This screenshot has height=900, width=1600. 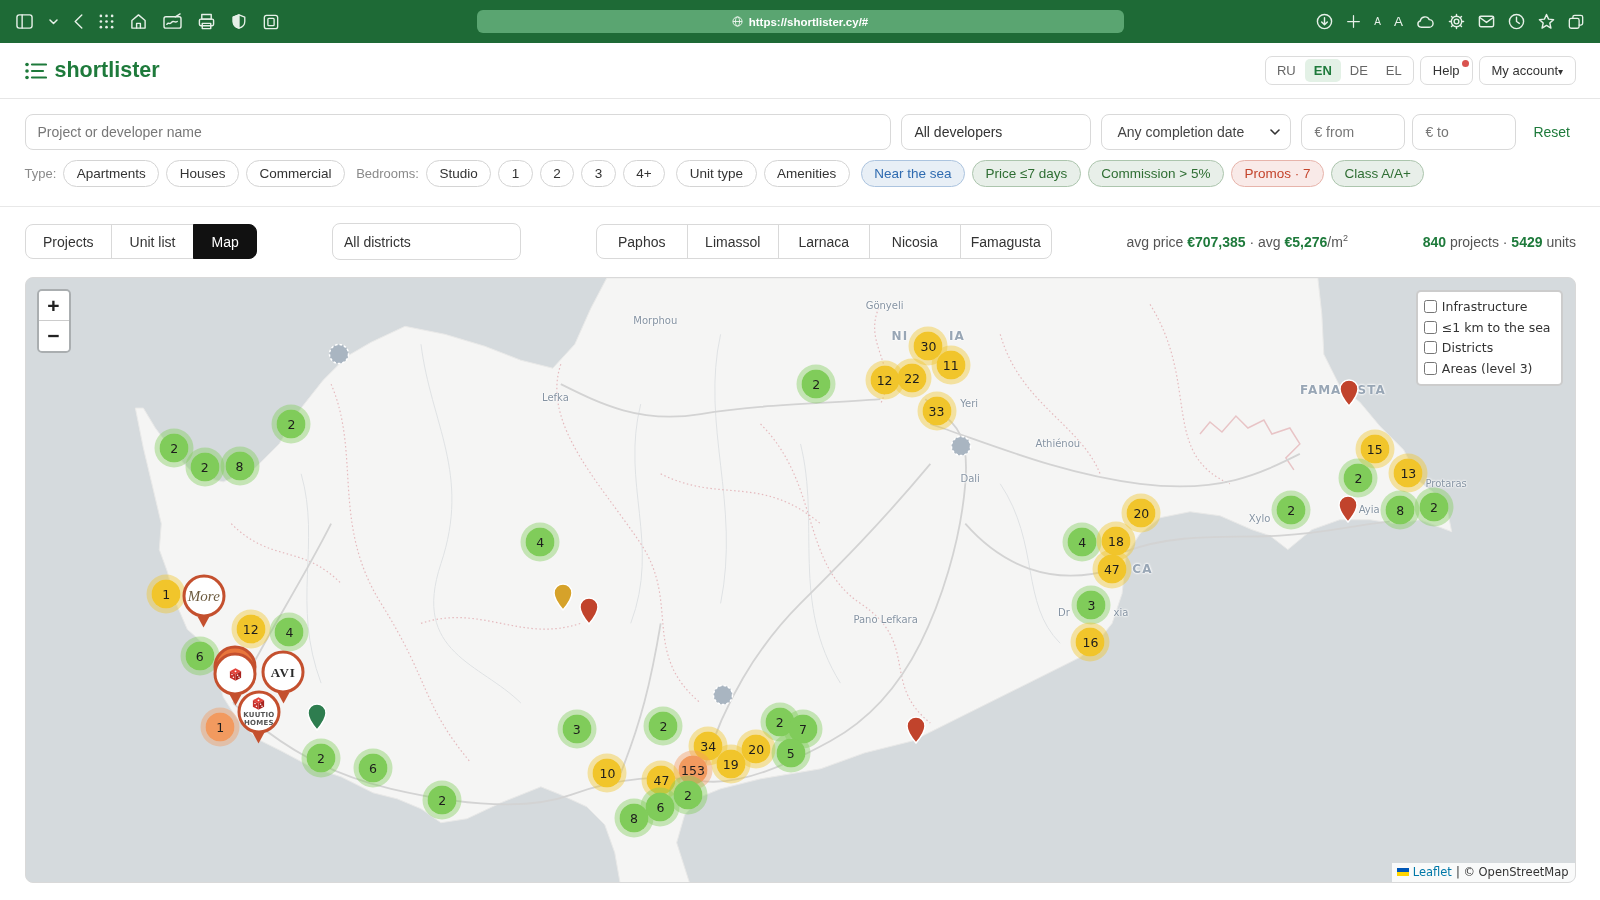 I want to click on help-button: Help, so click(x=1446, y=70).